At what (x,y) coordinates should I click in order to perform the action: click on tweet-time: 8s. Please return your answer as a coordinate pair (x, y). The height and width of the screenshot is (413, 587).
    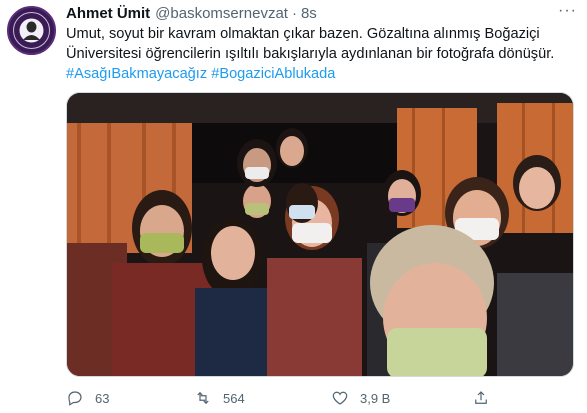
    Looking at the image, I should click on (309, 13).